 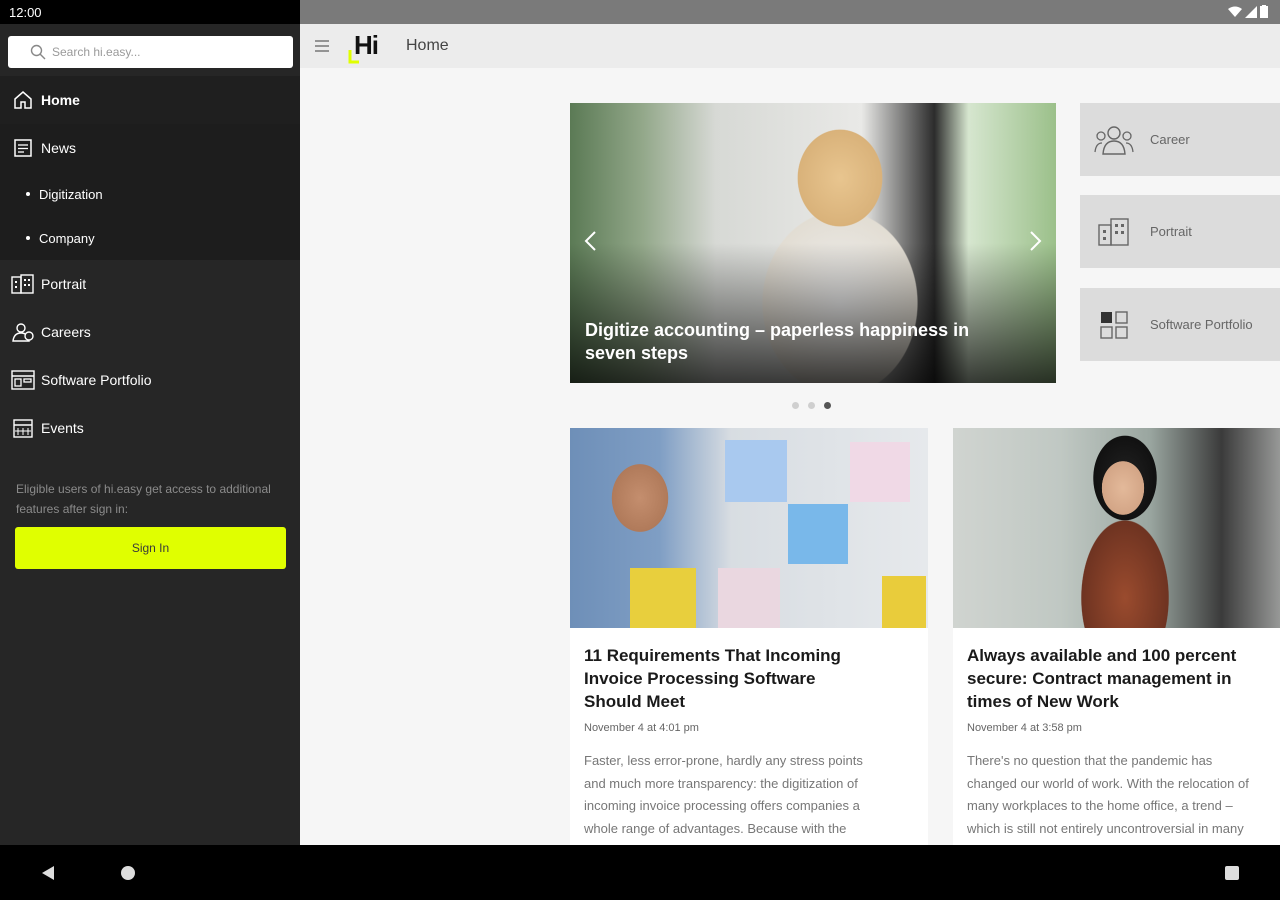 I want to click on system-nav-bar, so click(x=640, y=872).